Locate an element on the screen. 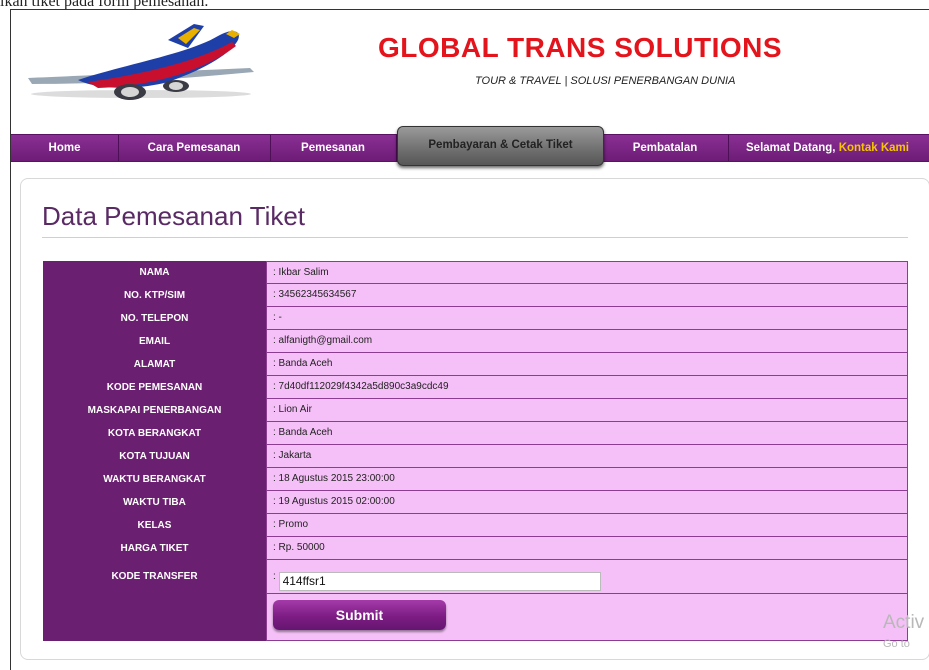  row-value: : Jakarta is located at coordinates (587, 456).